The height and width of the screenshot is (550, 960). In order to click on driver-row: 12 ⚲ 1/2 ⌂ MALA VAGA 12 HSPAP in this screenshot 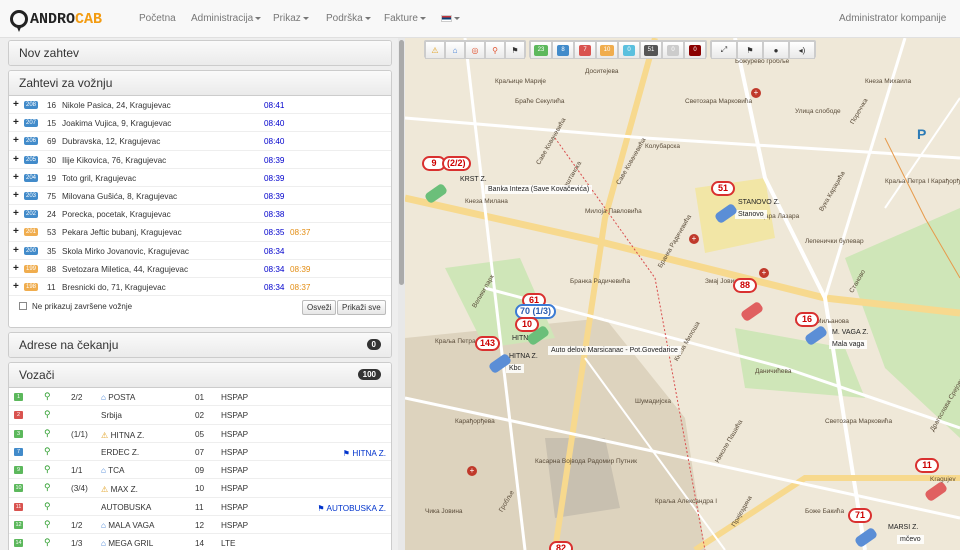, I will do `click(200, 525)`.